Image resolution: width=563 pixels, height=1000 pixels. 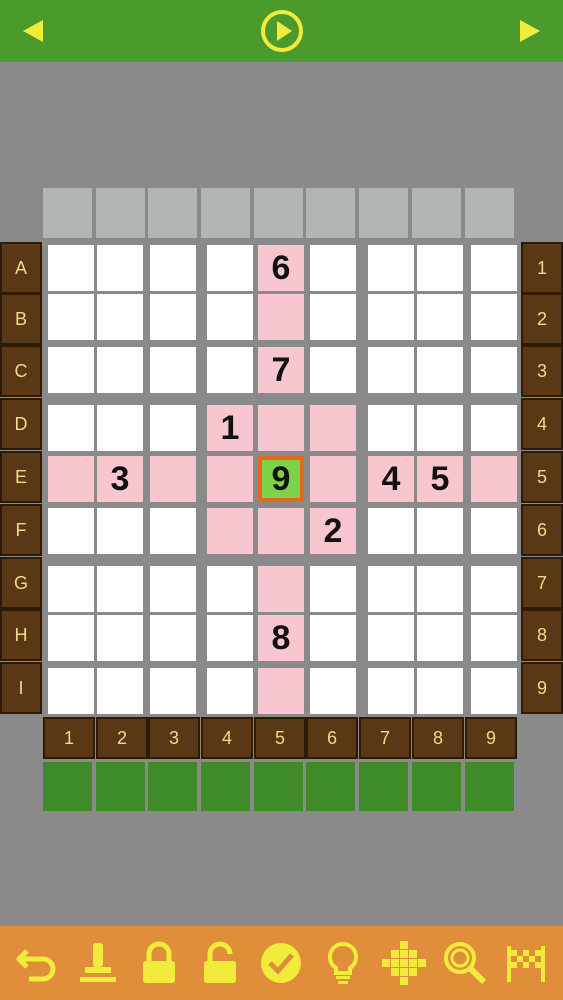 I want to click on arrow-right-icon, so click(x=530, y=31).